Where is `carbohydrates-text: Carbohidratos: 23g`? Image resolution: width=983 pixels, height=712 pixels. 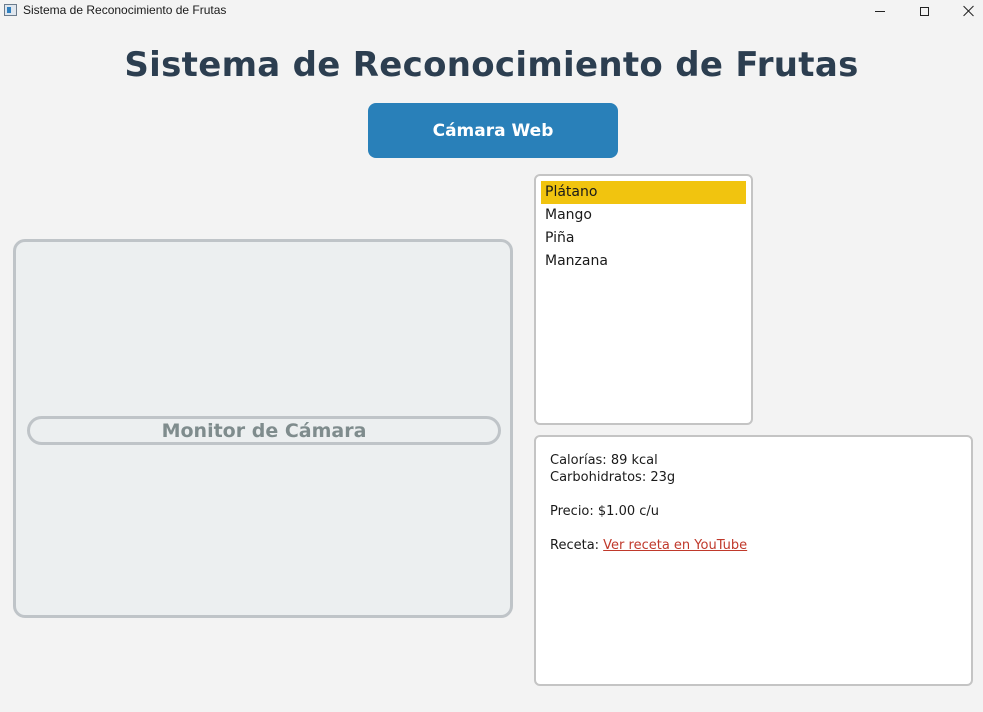 carbohydrates-text: Carbohidratos: 23g is located at coordinates (613, 477).